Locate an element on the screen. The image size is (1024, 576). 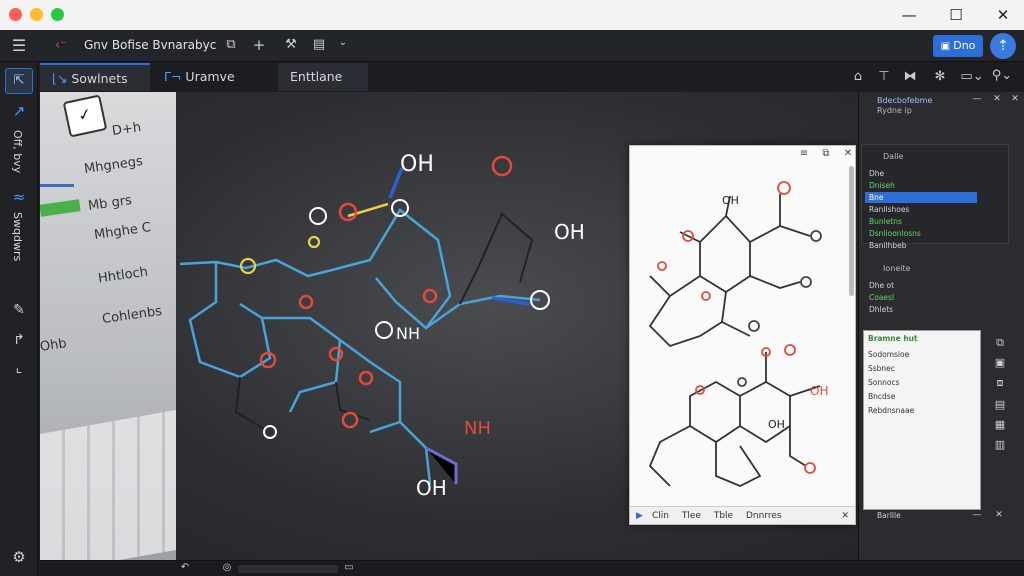
maximize-button: ☐ is located at coordinates (956, 15).